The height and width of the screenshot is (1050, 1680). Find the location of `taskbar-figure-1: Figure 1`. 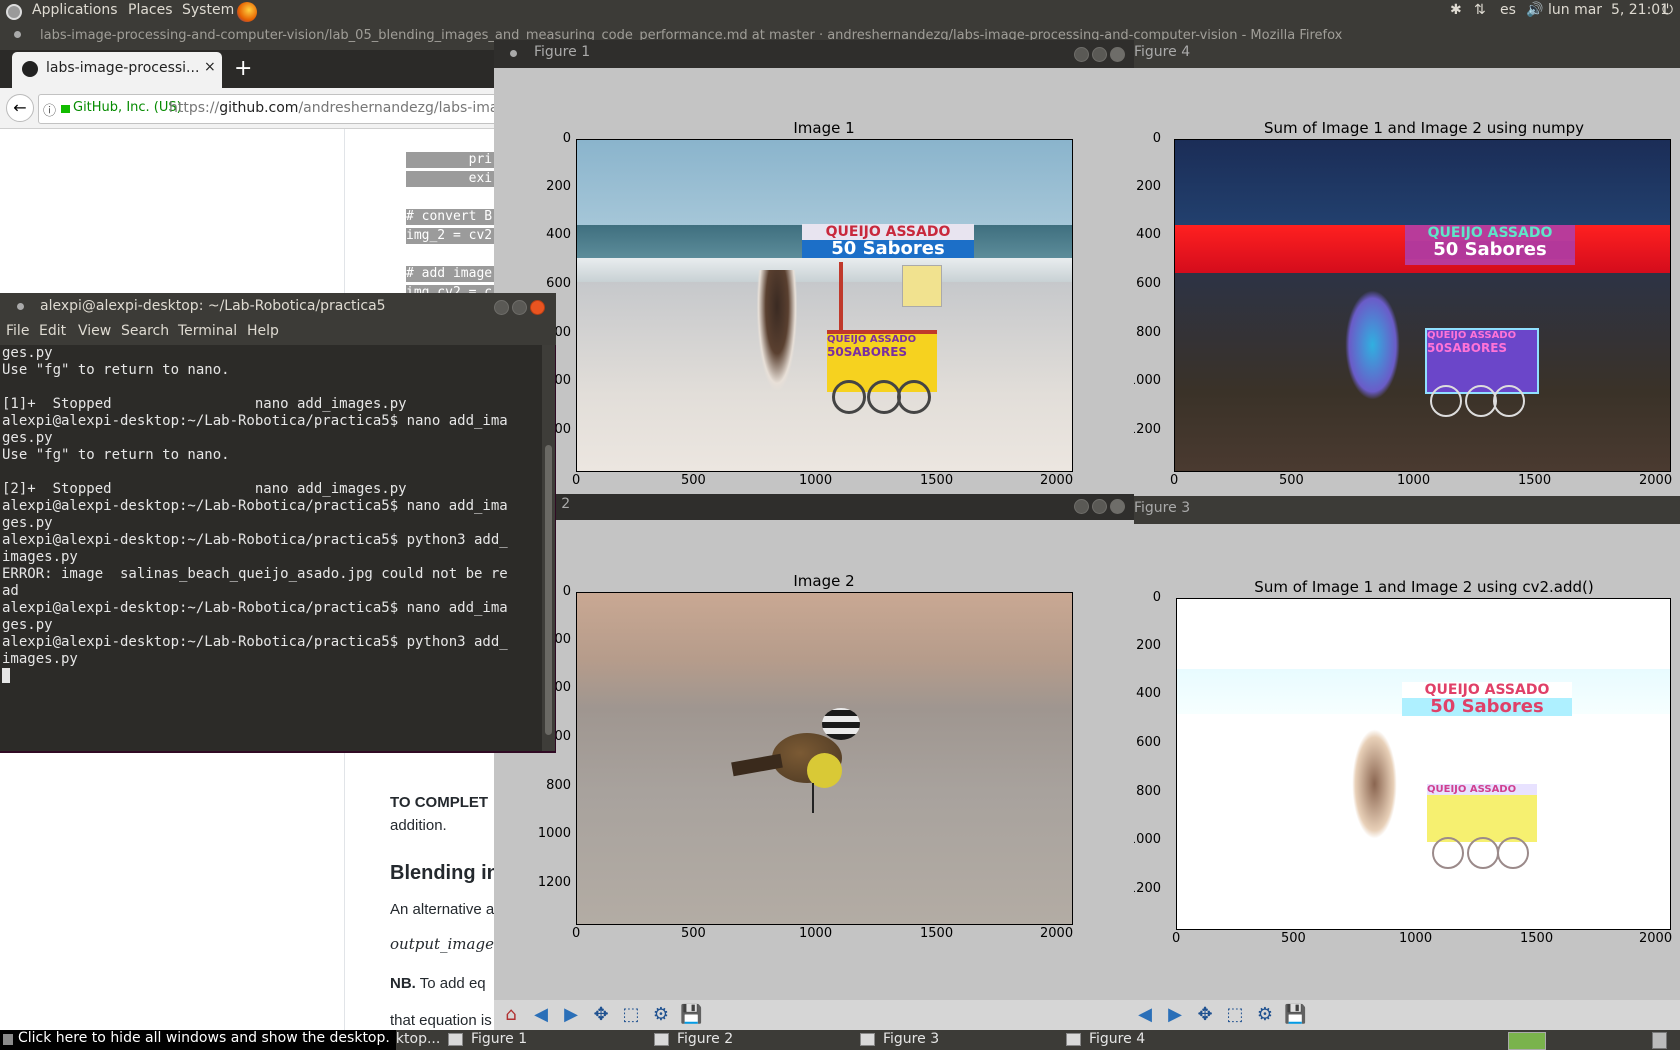

taskbar-figure-1: Figure 1 is located at coordinates (487, 1040).